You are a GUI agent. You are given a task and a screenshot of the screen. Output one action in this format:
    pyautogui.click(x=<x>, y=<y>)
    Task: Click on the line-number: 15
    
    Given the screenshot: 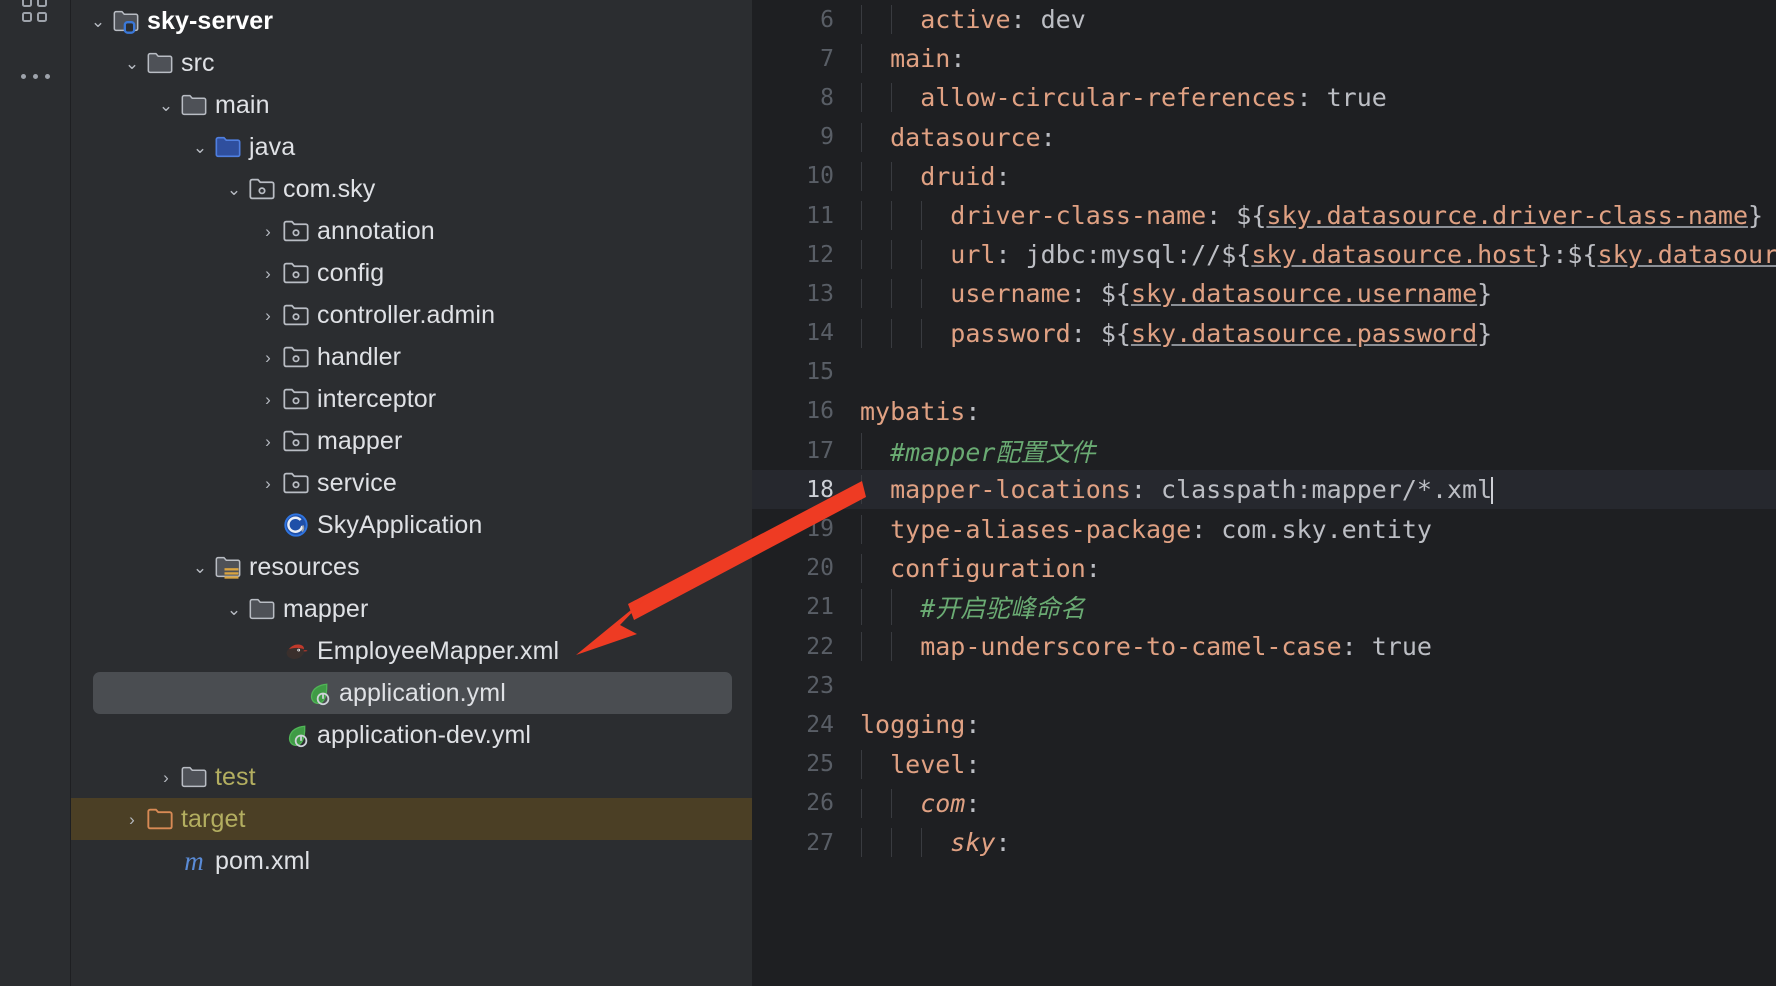 What is the action you would take?
    pyautogui.click(x=820, y=372)
    